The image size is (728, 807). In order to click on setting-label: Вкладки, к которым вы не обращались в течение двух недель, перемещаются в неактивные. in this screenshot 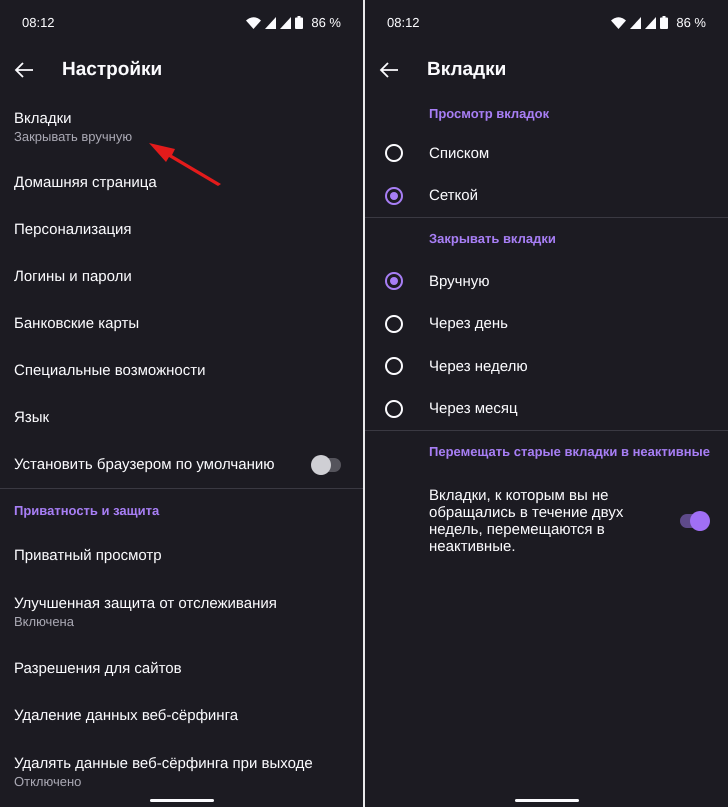, I will do `click(526, 521)`.